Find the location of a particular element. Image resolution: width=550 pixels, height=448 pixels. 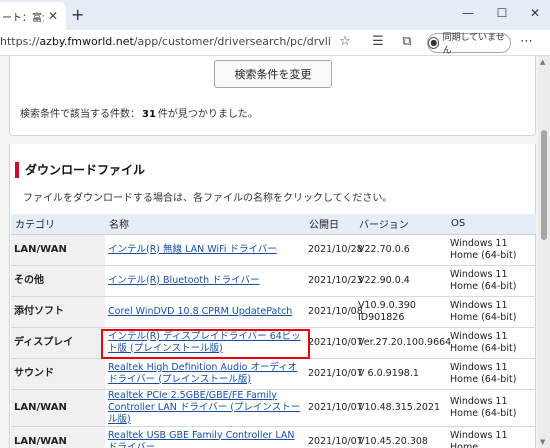

header-version: バージョン is located at coordinates (401, 224).